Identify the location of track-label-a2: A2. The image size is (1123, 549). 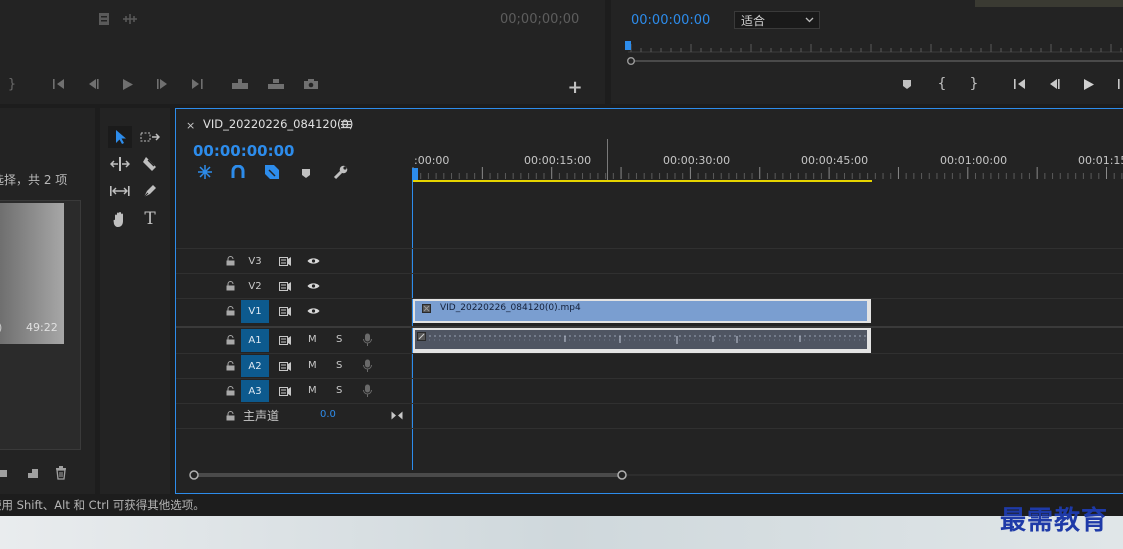
(255, 366).